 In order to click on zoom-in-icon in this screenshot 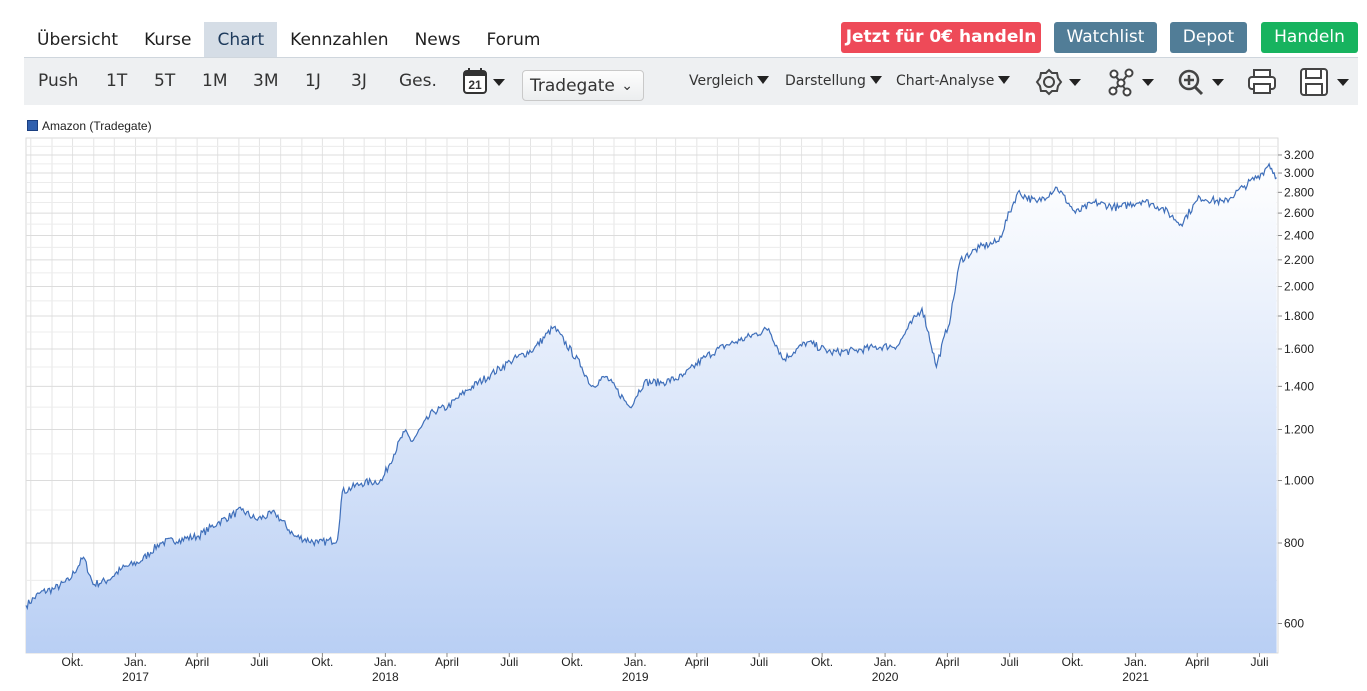, I will do `click(1202, 82)`.